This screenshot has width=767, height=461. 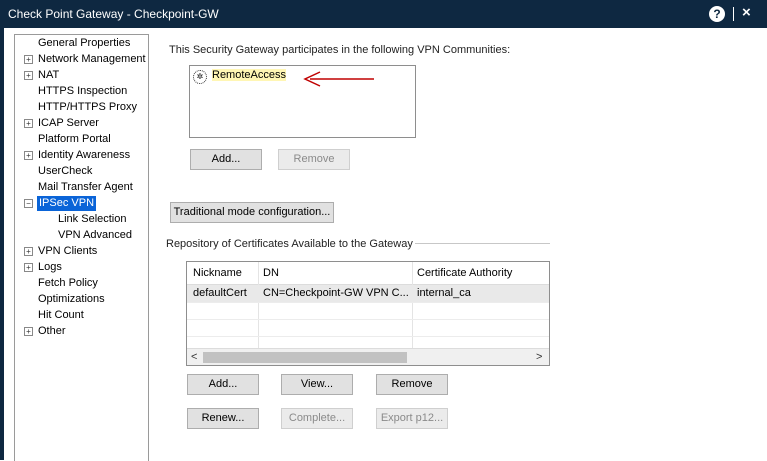 I want to click on tree-item-hit-count: Hit Count, so click(x=61, y=315).